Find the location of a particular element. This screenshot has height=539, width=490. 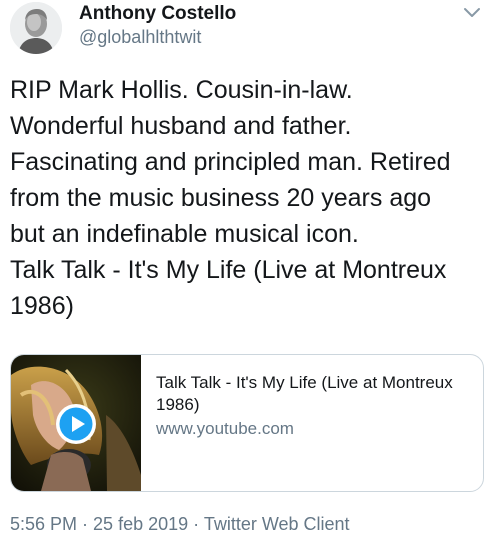

video-thumbnail is located at coordinates (76, 423).